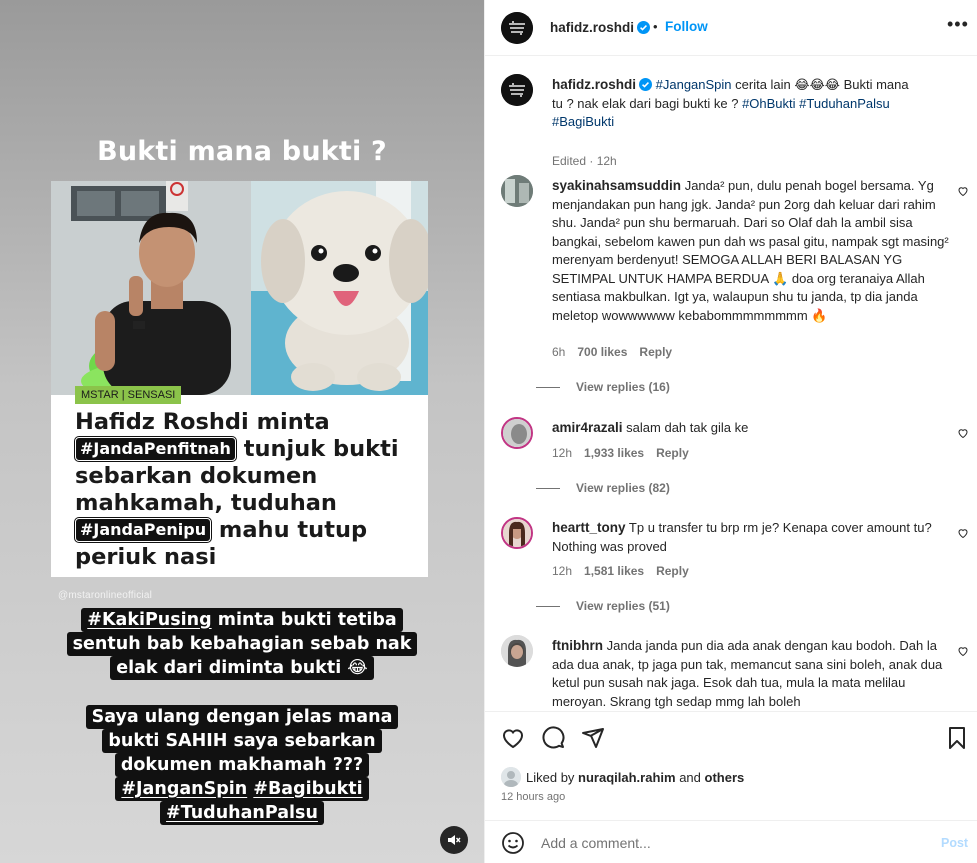 The image size is (977, 863). I want to click on news-photo, so click(239, 288).